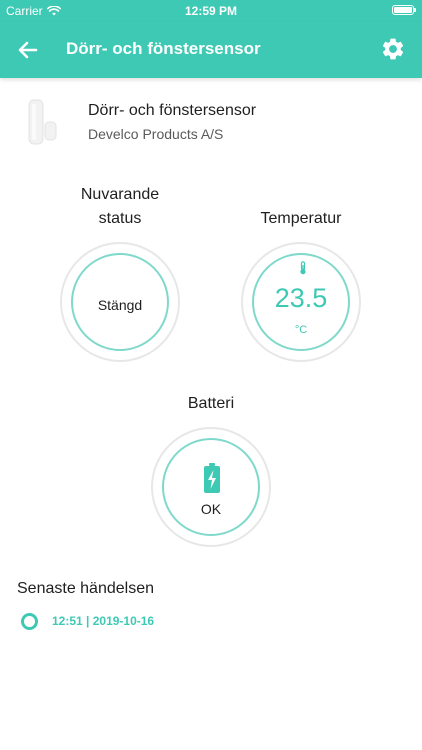  I want to click on event-dot-icon, so click(29, 621).